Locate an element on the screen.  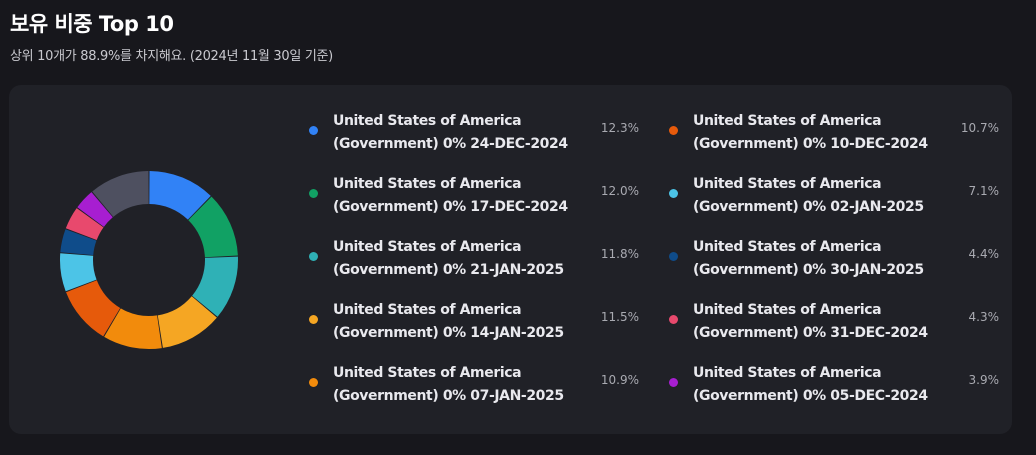
page-title: 보유 비중 Top 10 is located at coordinates (92, 24).